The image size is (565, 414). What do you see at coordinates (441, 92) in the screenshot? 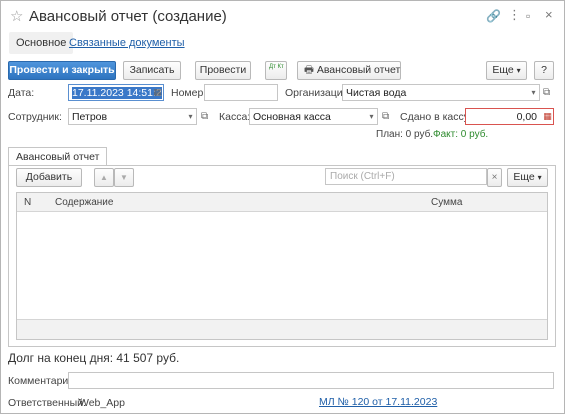
I see `organization-field: Чистая вода ▾` at bounding box center [441, 92].